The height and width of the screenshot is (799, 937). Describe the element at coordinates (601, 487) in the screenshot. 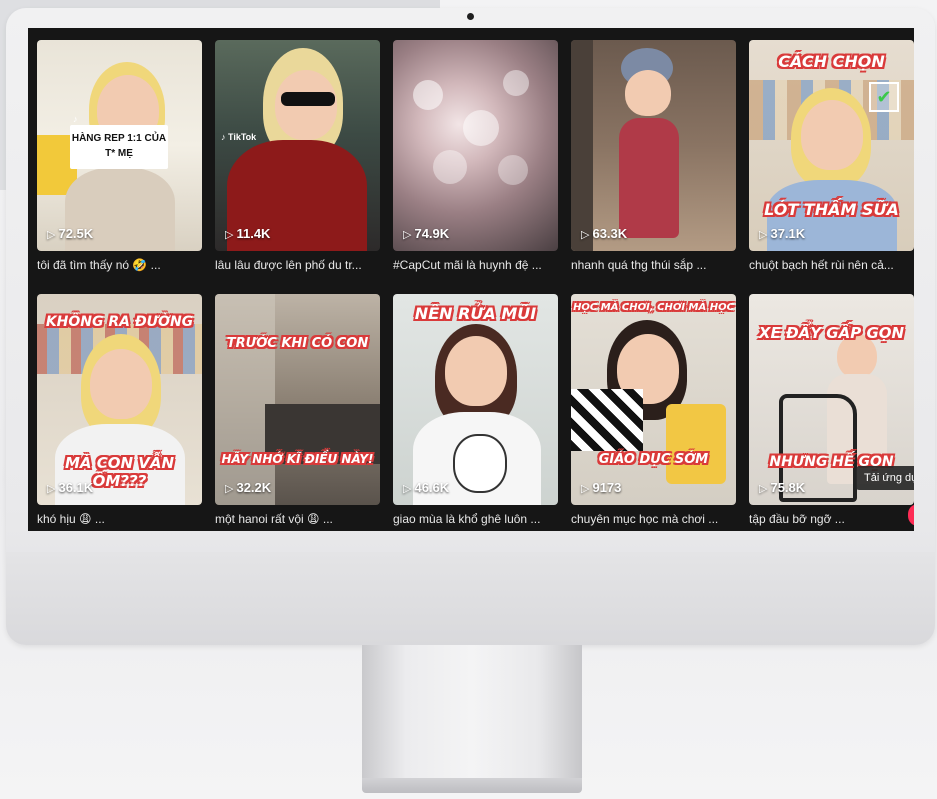

I see `view-count: ▷ 9173` at that location.